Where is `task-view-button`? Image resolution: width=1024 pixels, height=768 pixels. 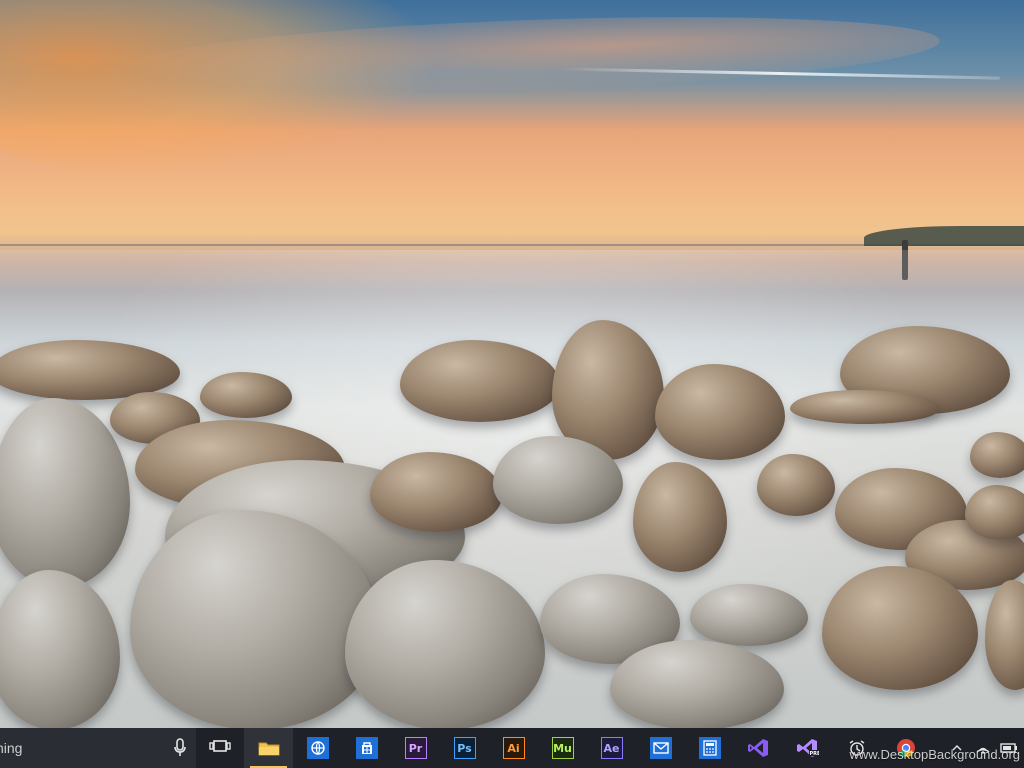 task-view-button is located at coordinates (220, 748).